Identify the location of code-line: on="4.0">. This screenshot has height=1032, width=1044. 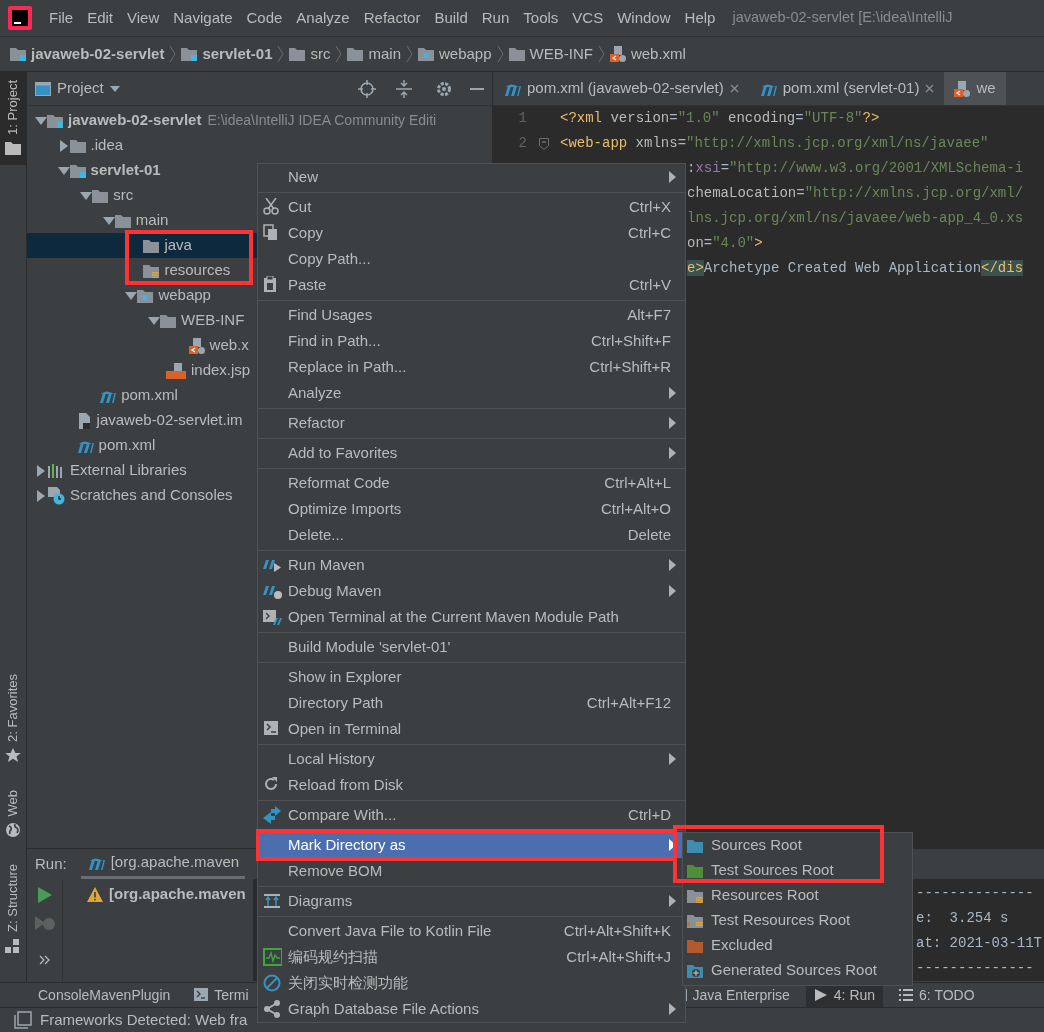
(725, 243).